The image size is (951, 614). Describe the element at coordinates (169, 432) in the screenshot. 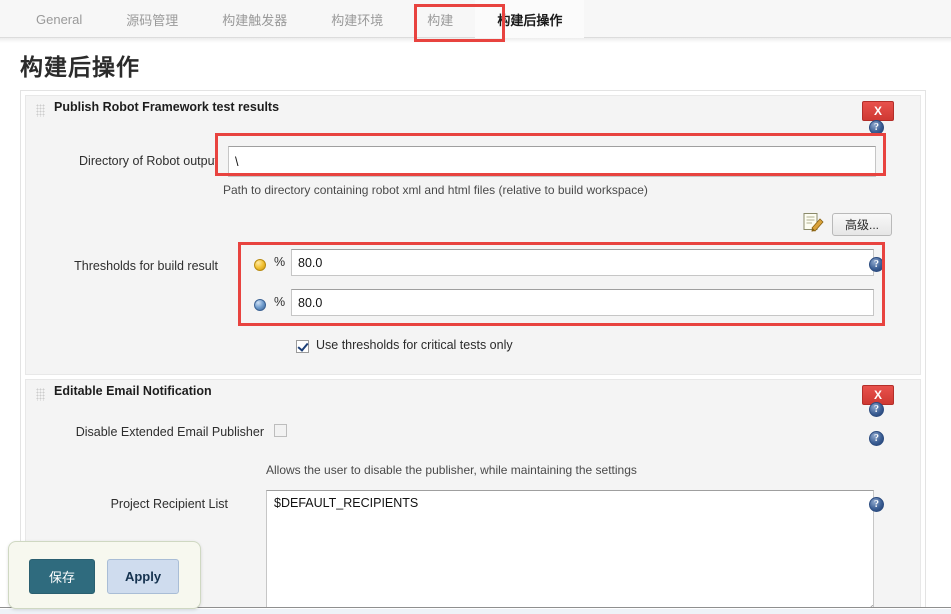

I see `disable-extended-email-publisher-label: Disable Extended Email Publisher` at that location.